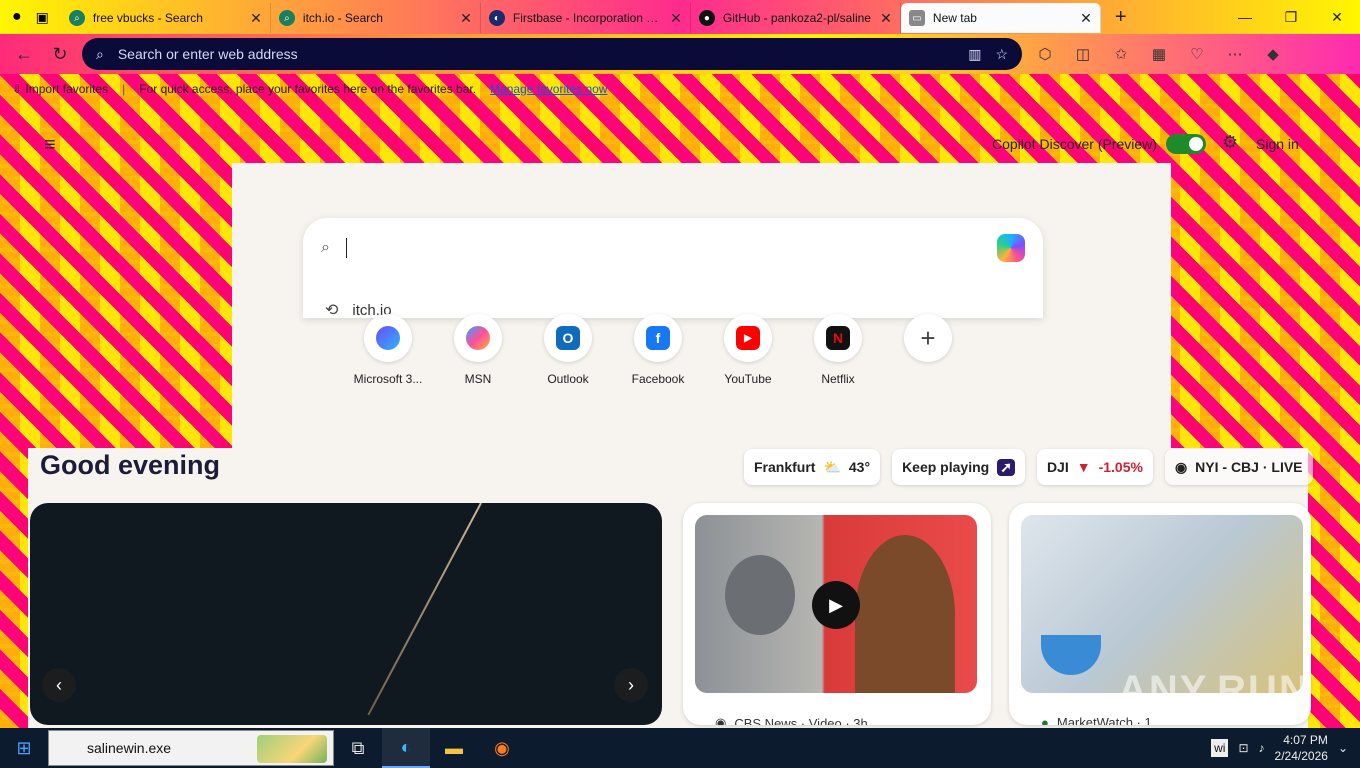 Image resolution: width=1360 pixels, height=768 pixels. Describe the element at coordinates (1011, 248) in the screenshot. I see `copilot-logo-icon` at that location.